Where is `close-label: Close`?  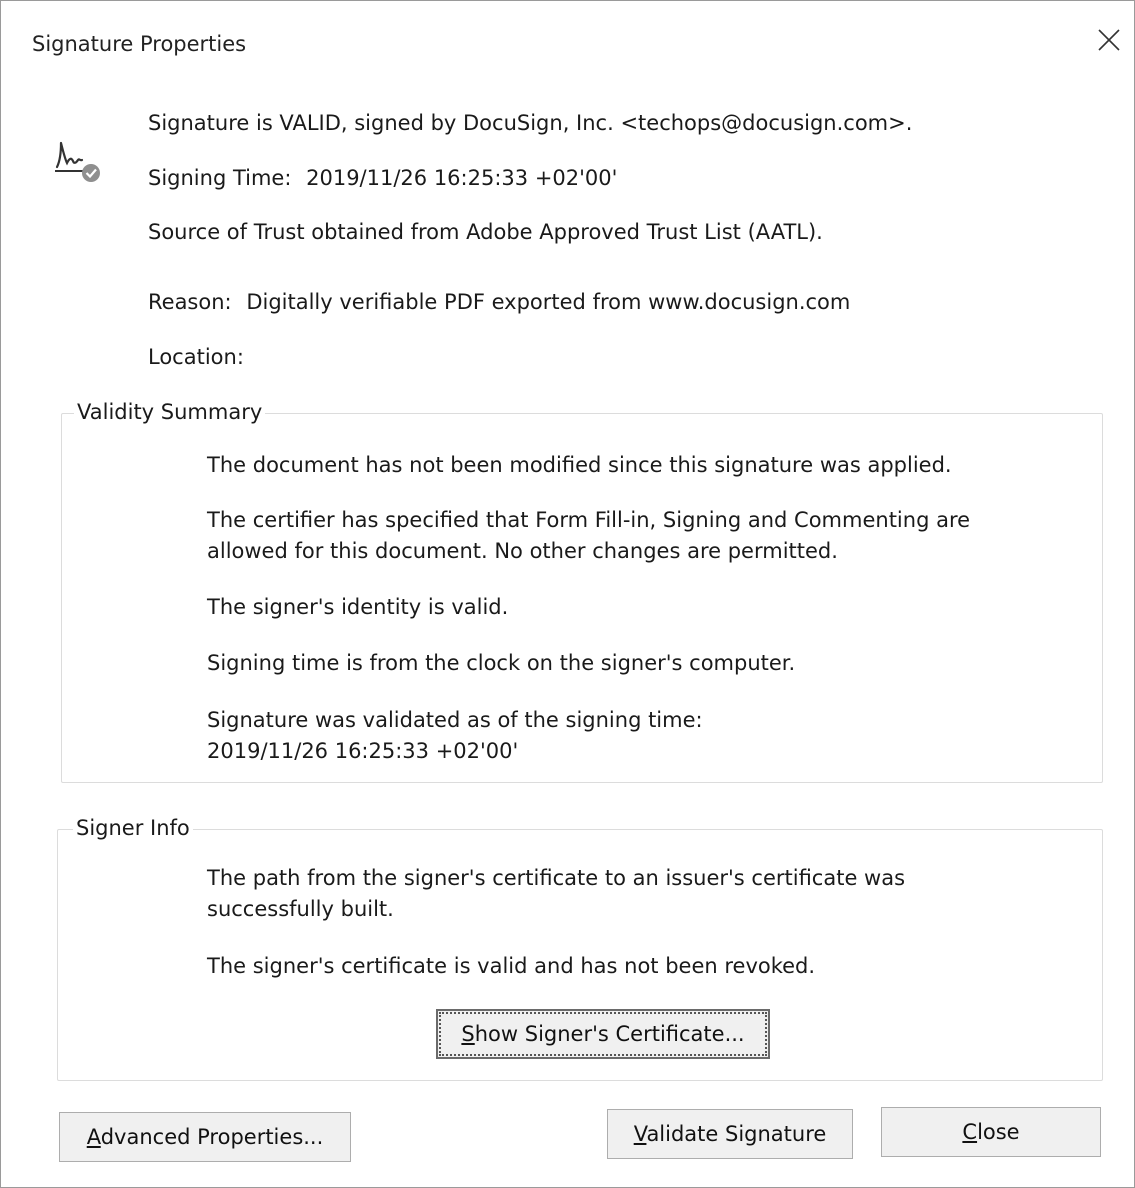
close-label: Close is located at coordinates (990, 1132).